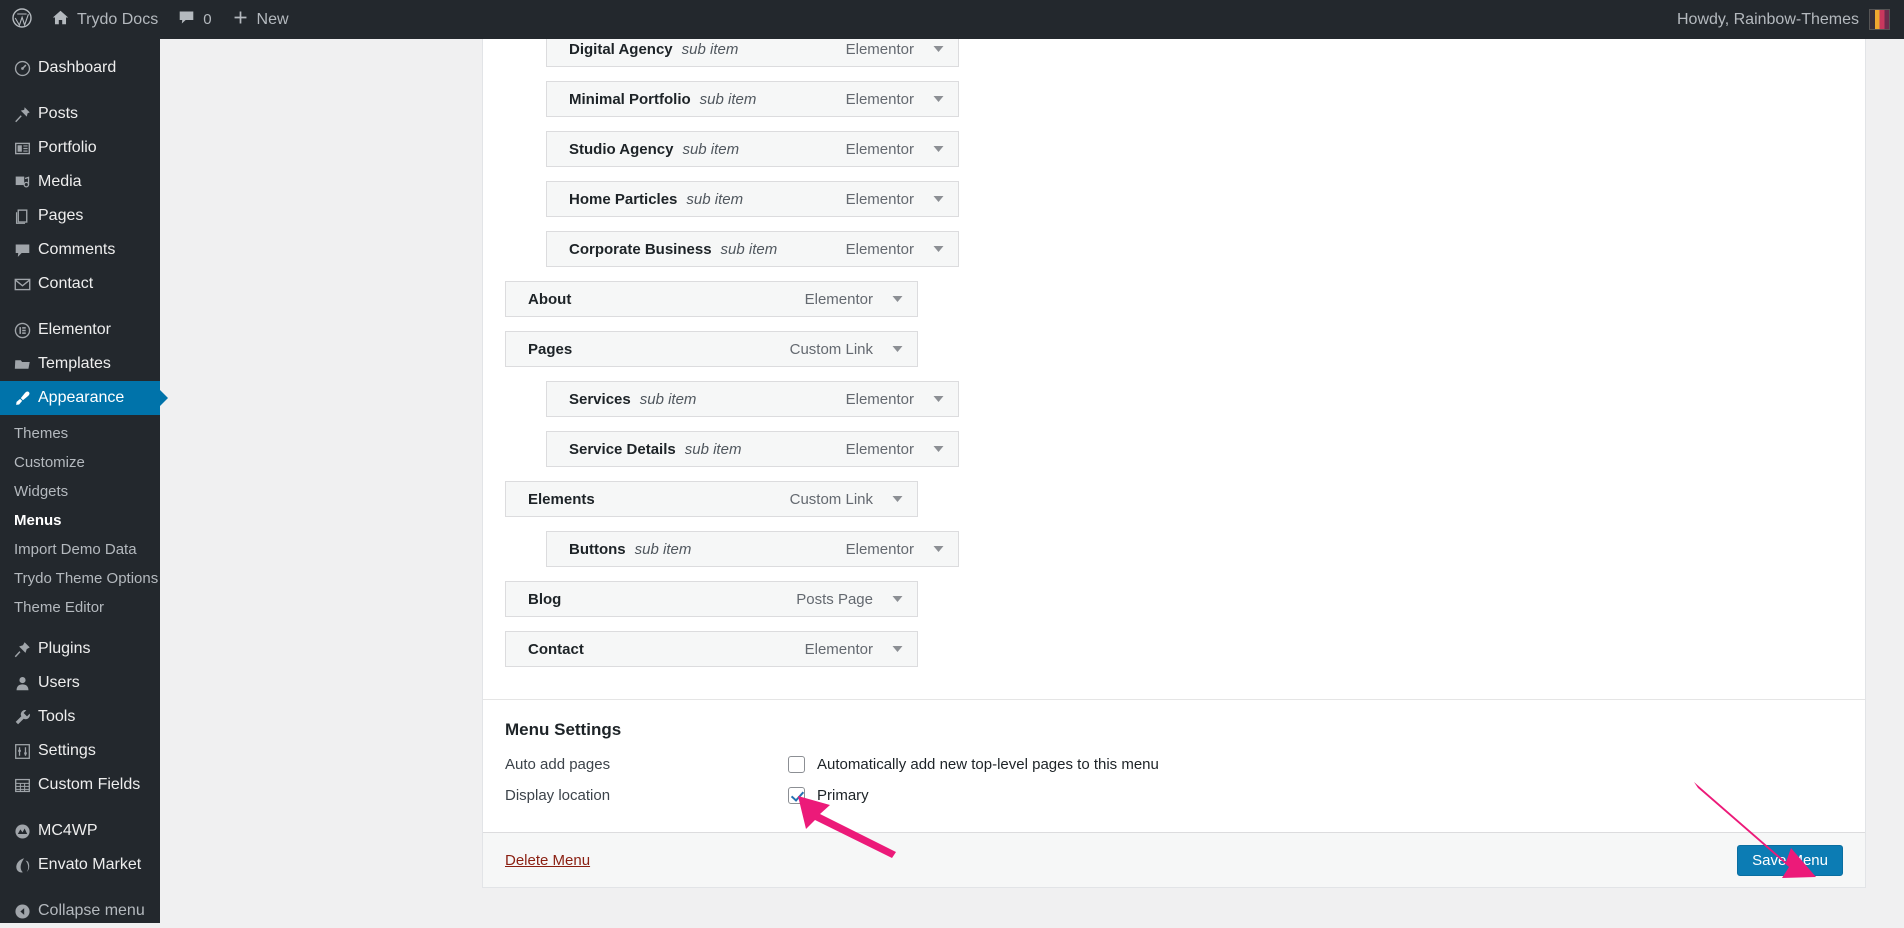 The width and height of the screenshot is (1904, 928). Describe the element at coordinates (26, 649) in the screenshot. I see `plug-icon` at that location.